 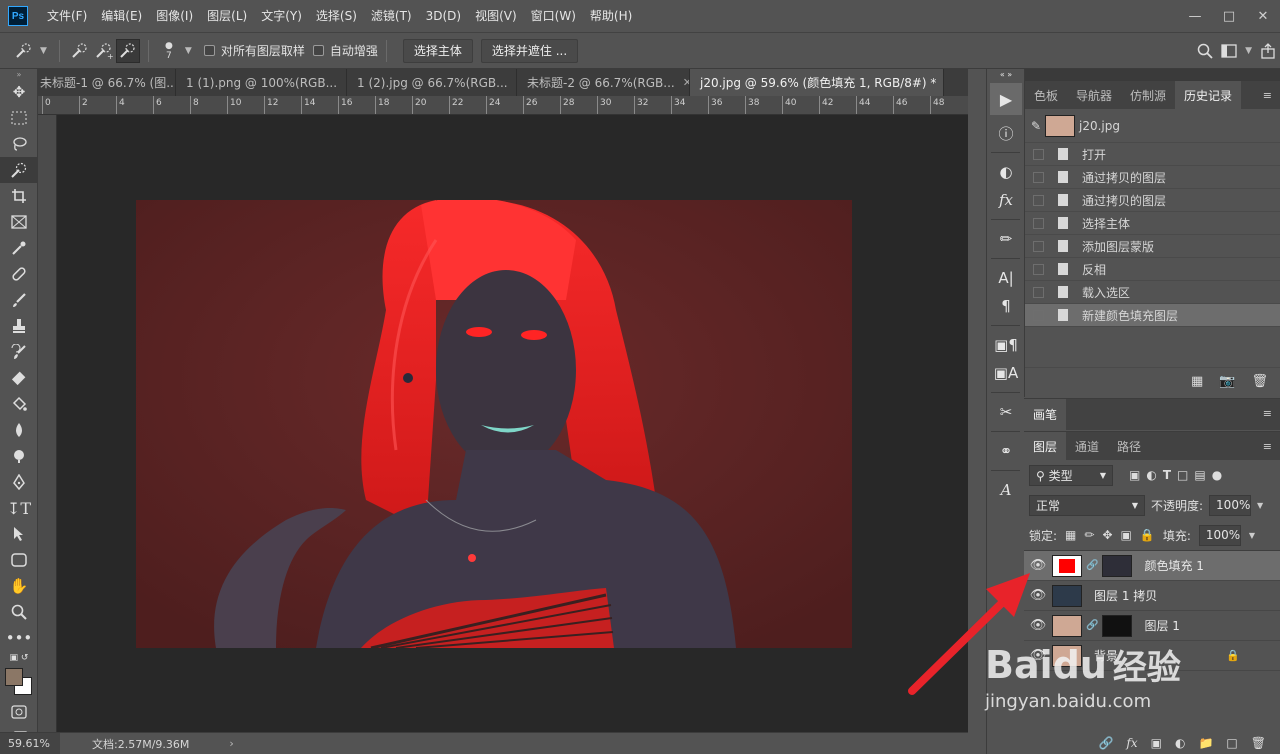 I want to click on lock-artboard-icon: ▣, so click(x=1126, y=535).